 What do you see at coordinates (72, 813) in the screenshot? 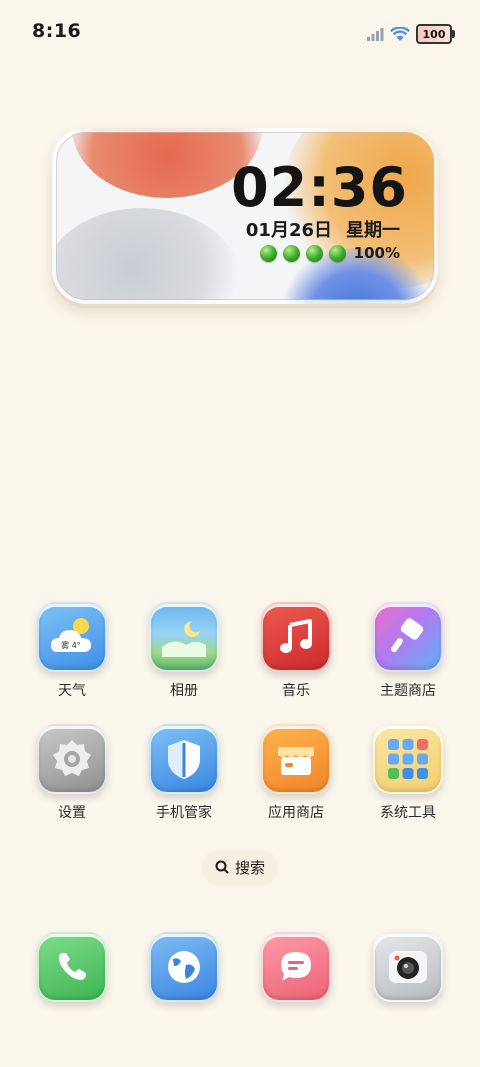
I see `app-label: 设置` at bounding box center [72, 813].